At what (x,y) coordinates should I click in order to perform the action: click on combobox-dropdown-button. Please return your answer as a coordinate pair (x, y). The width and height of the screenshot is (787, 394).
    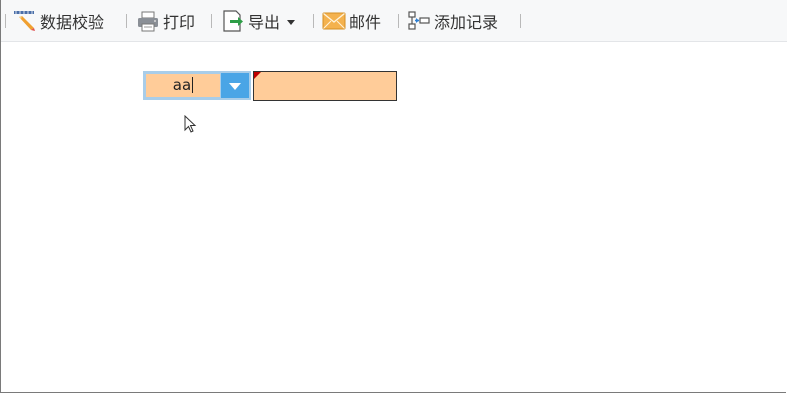
    Looking at the image, I should click on (235, 85).